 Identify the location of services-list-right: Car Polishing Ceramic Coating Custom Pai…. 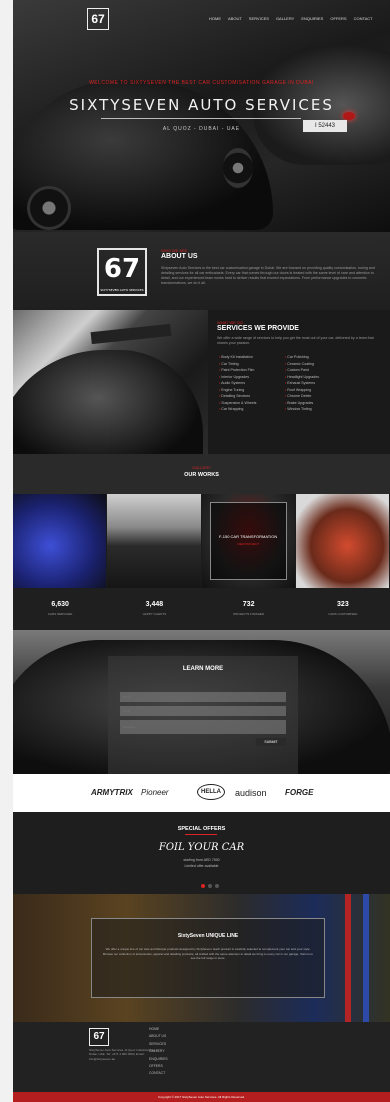
(302, 383).